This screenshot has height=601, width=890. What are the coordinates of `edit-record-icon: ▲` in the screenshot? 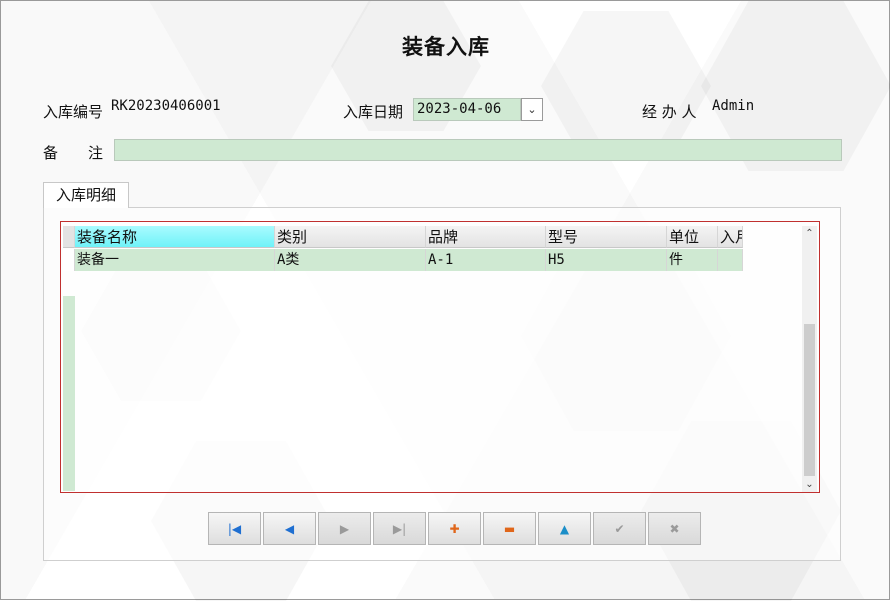 It's located at (564, 528).